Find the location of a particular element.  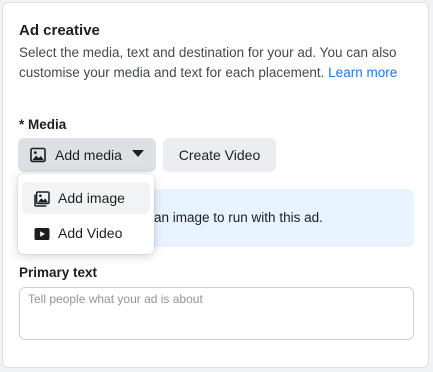

section-title: Ad creative is located at coordinates (59, 30).